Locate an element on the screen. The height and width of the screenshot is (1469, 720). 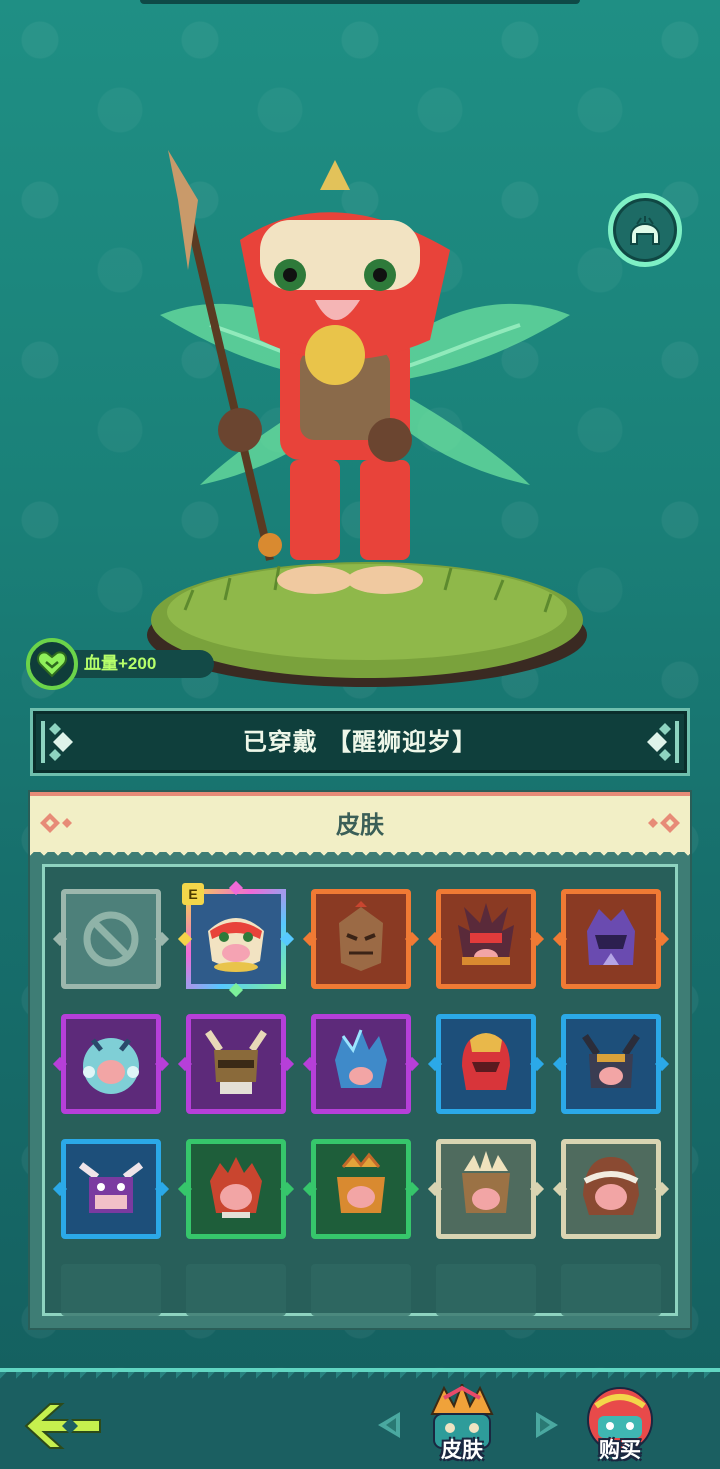
red-spiky-hair-icon is located at coordinates (236, 1187).